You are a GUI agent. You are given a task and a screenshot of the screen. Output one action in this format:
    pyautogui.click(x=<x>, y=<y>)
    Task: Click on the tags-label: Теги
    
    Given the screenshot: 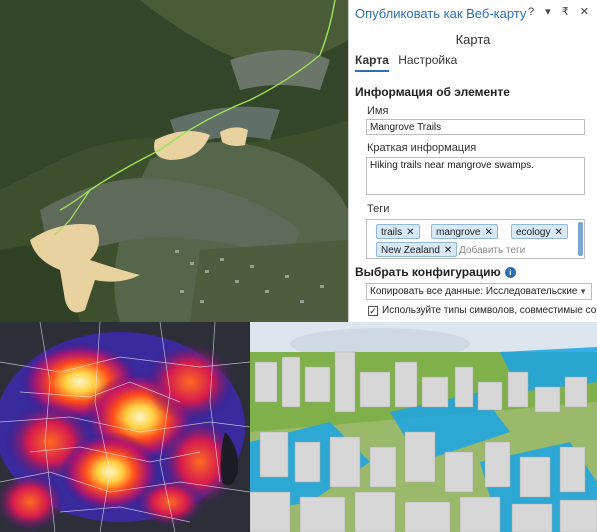 What is the action you would take?
    pyautogui.click(x=378, y=209)
    